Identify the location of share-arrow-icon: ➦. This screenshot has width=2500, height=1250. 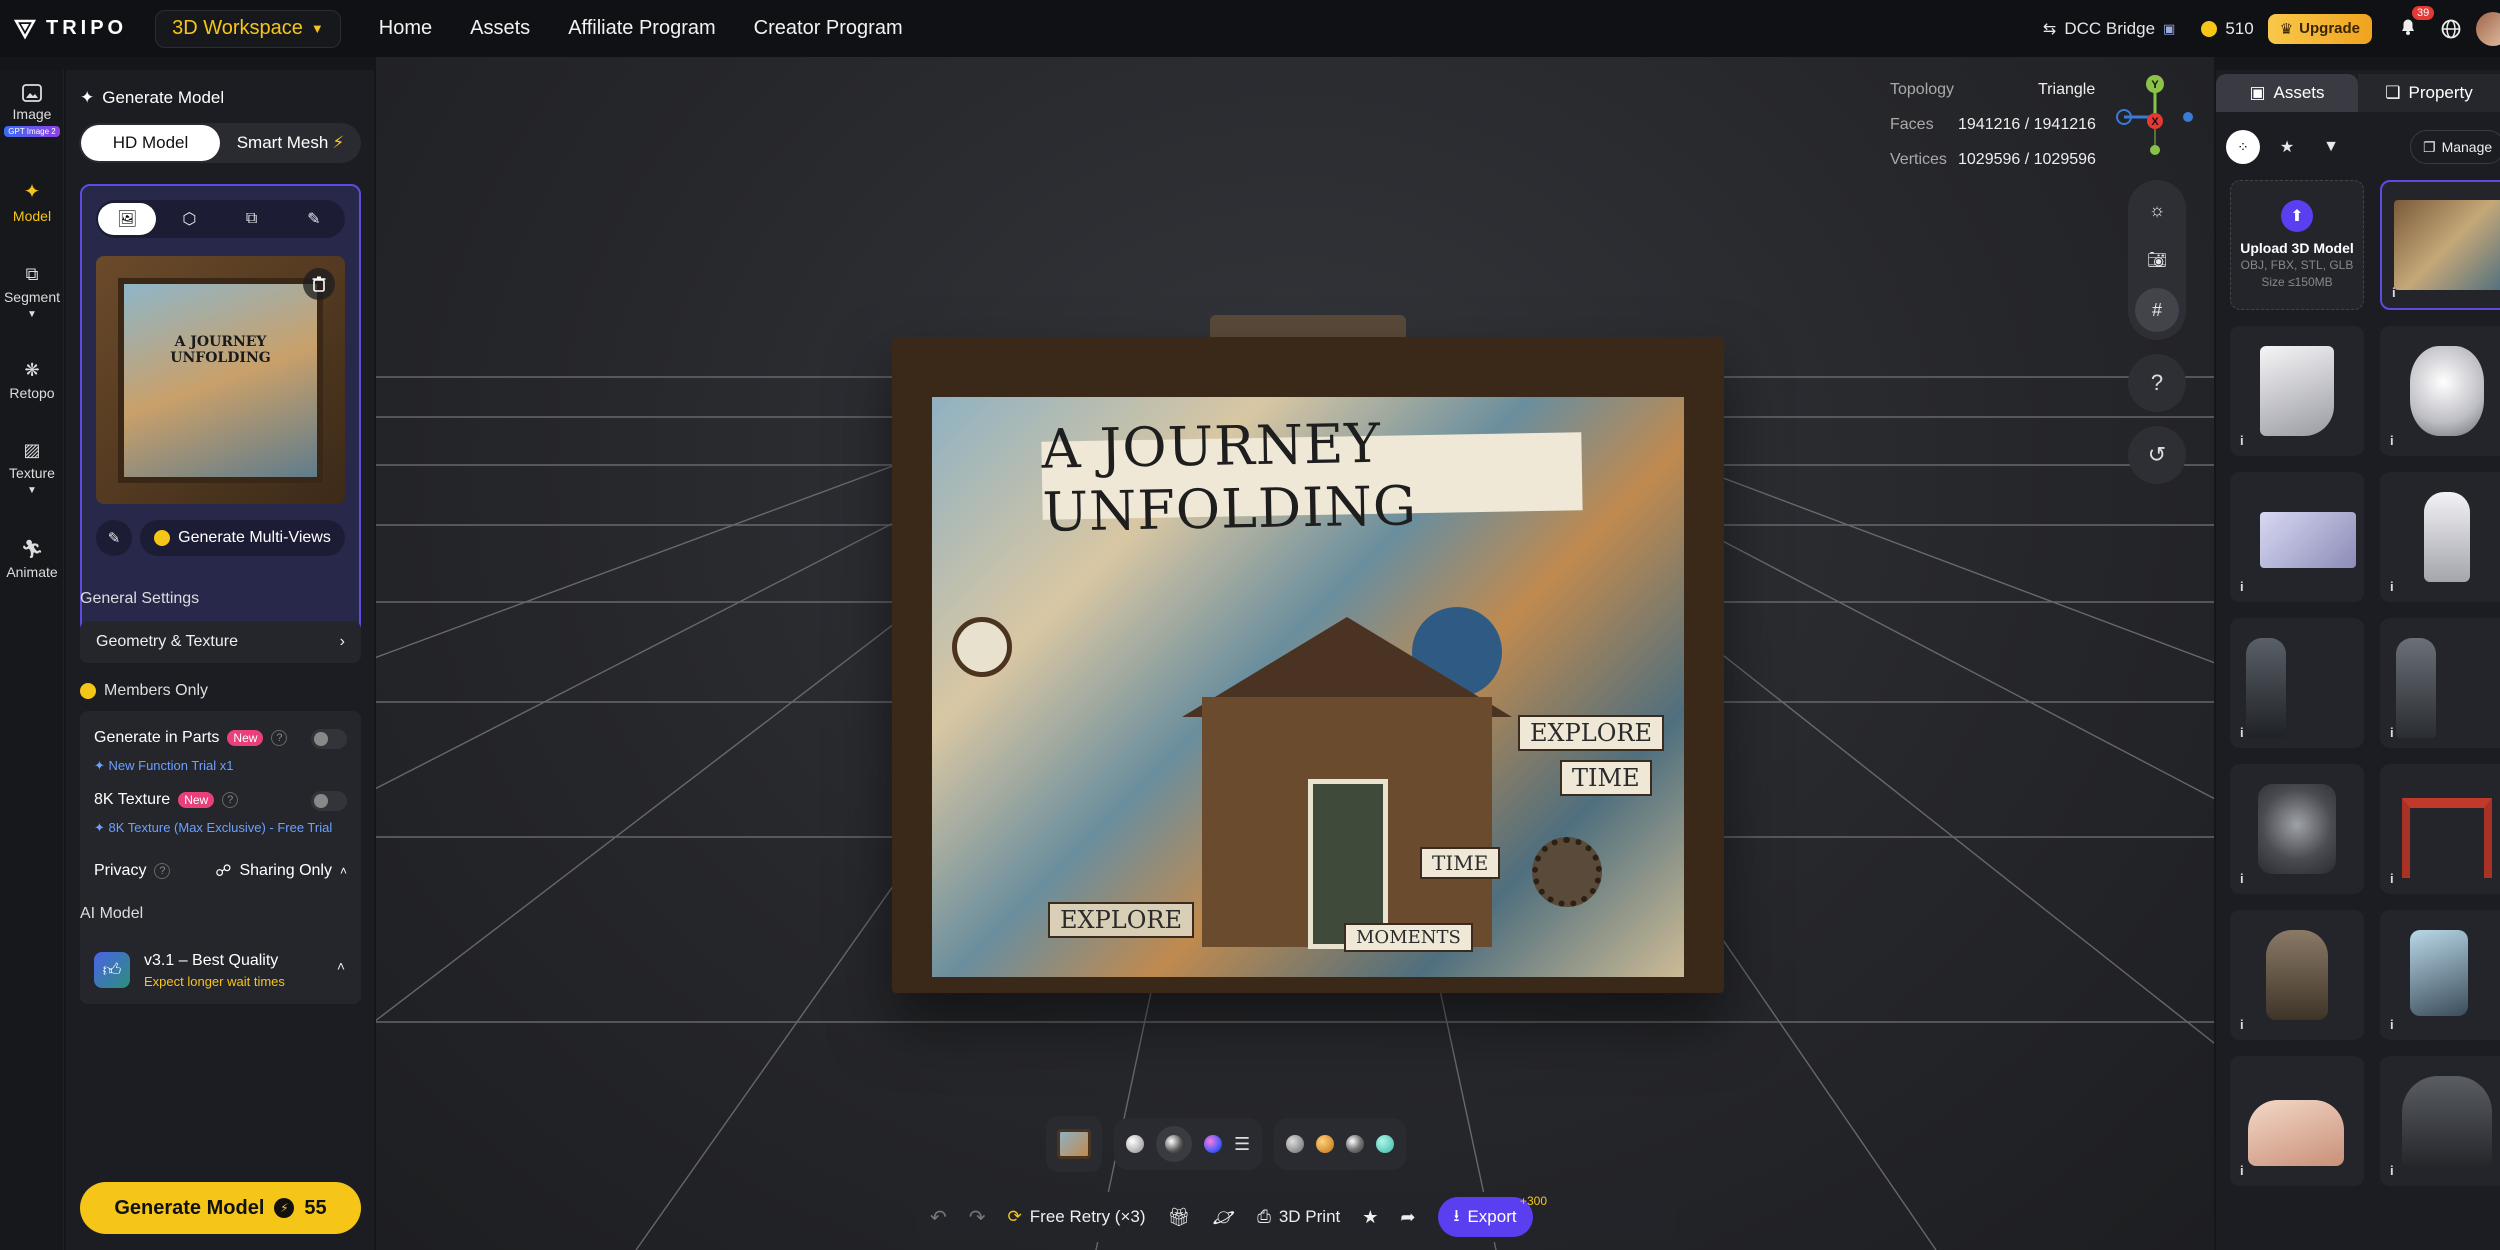
(1407, 1217).